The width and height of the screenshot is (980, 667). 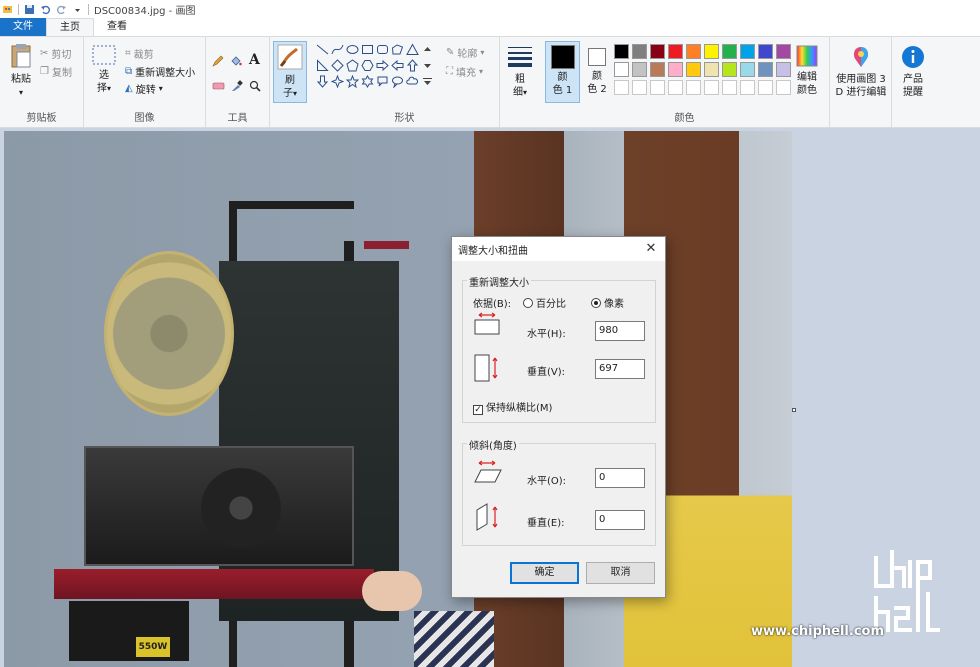 What do you see at coordinates (117, 27) in the screenshot?
I see `tab-view: 查看` at bounding box center [117, 27].